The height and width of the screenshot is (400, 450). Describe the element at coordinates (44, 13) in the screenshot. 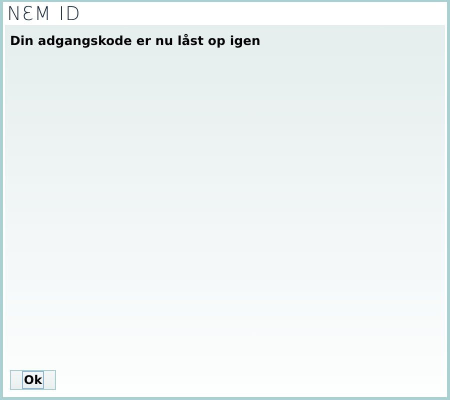

I see `logo: NƐM ID` at that location.